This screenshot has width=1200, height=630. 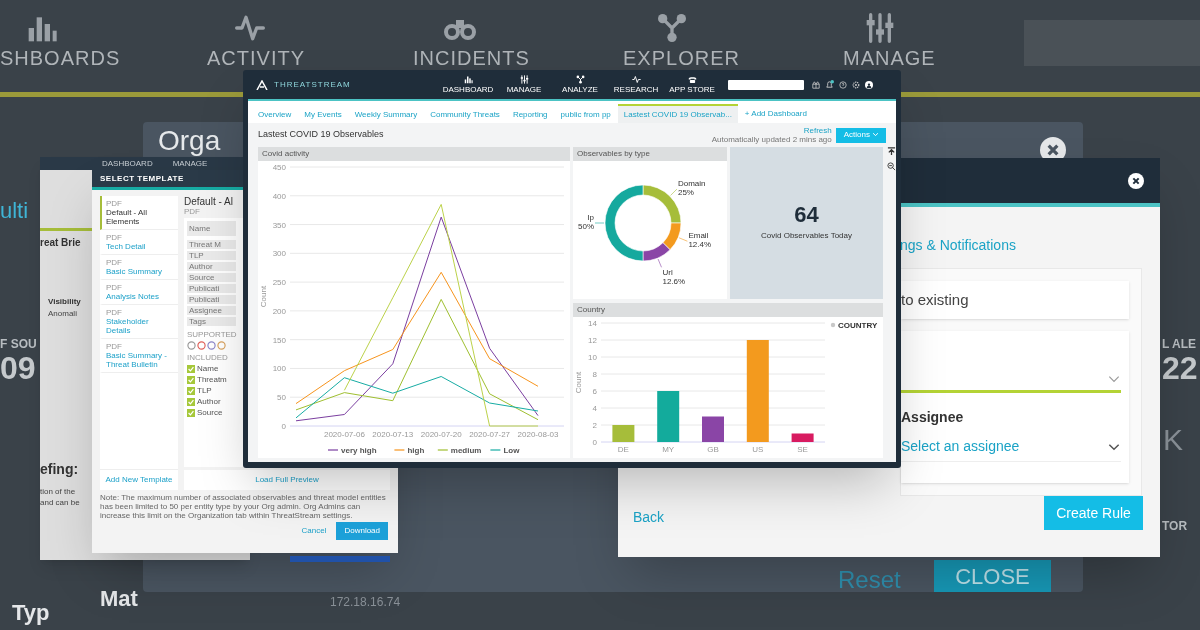 I want to click on legend-label: Low, so click(x=512, y=450).